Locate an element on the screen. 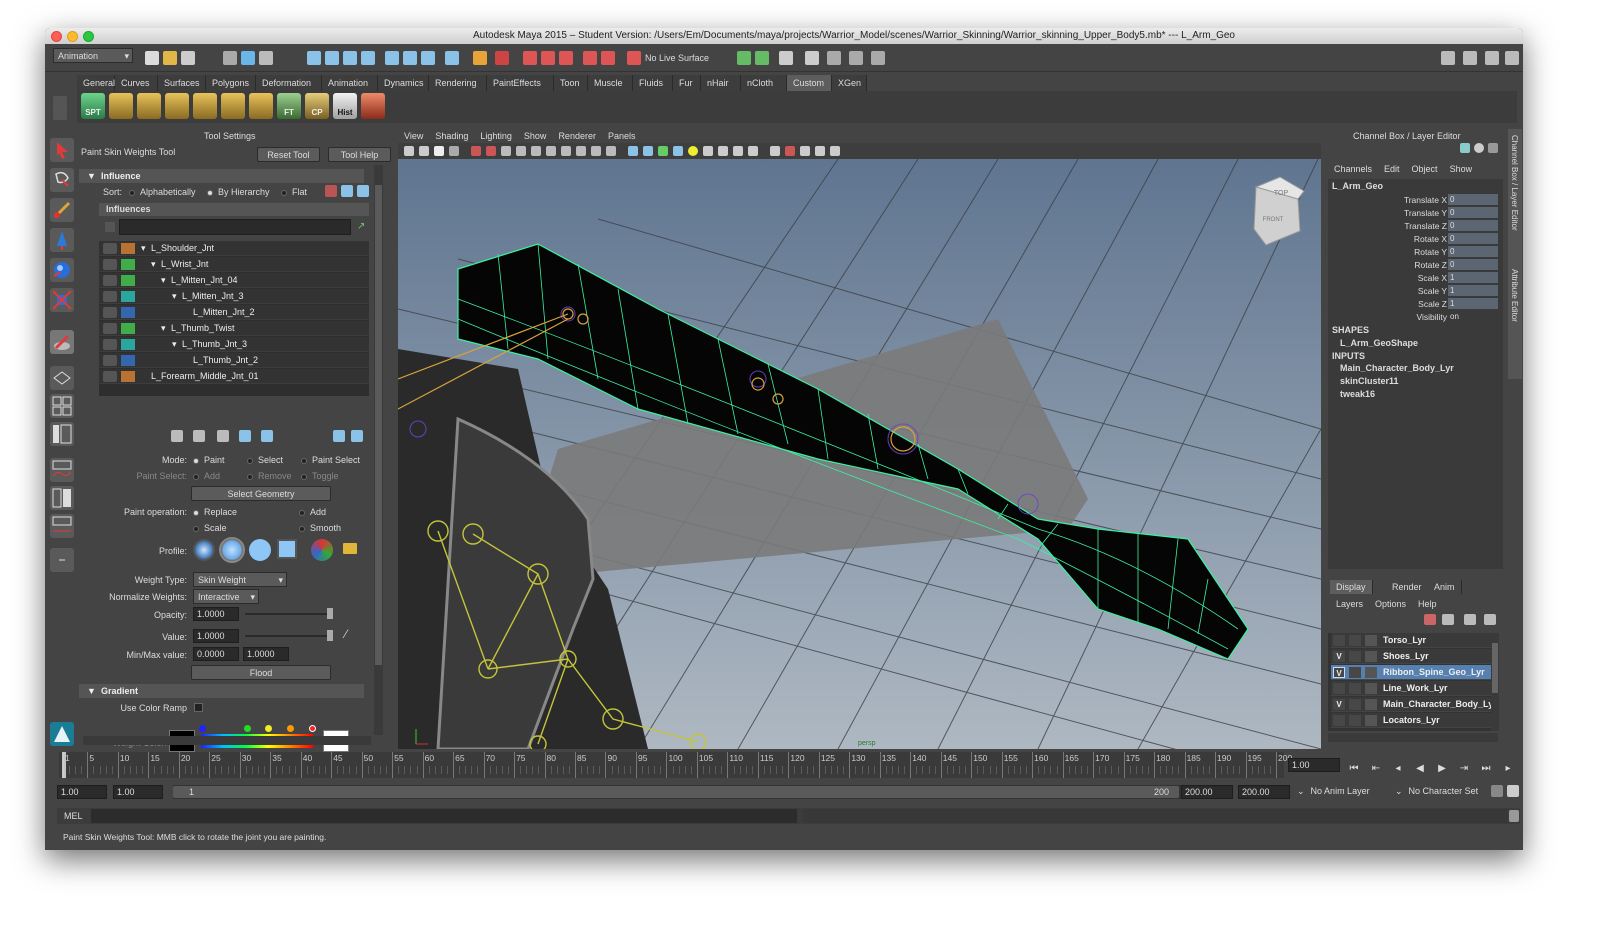  info-icon is located at coordinates (1479, 148).